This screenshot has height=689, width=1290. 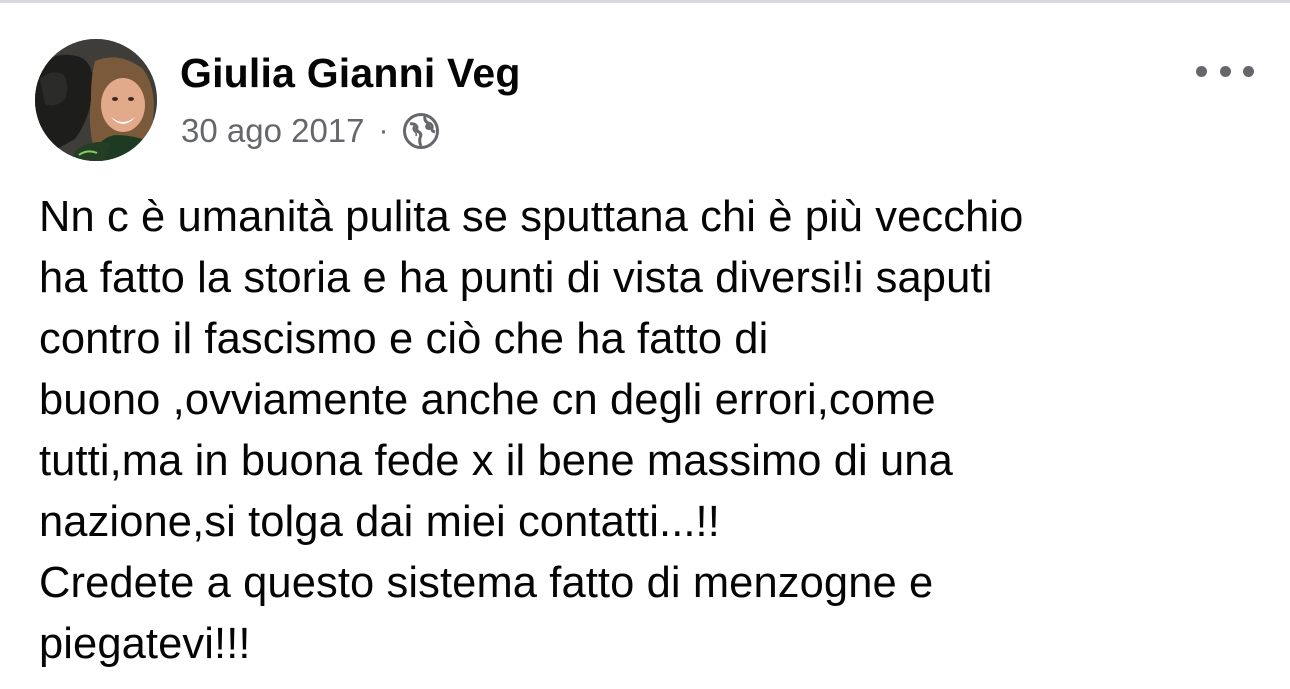 I want to click on more-options-button, so click(x=1225, y=71).